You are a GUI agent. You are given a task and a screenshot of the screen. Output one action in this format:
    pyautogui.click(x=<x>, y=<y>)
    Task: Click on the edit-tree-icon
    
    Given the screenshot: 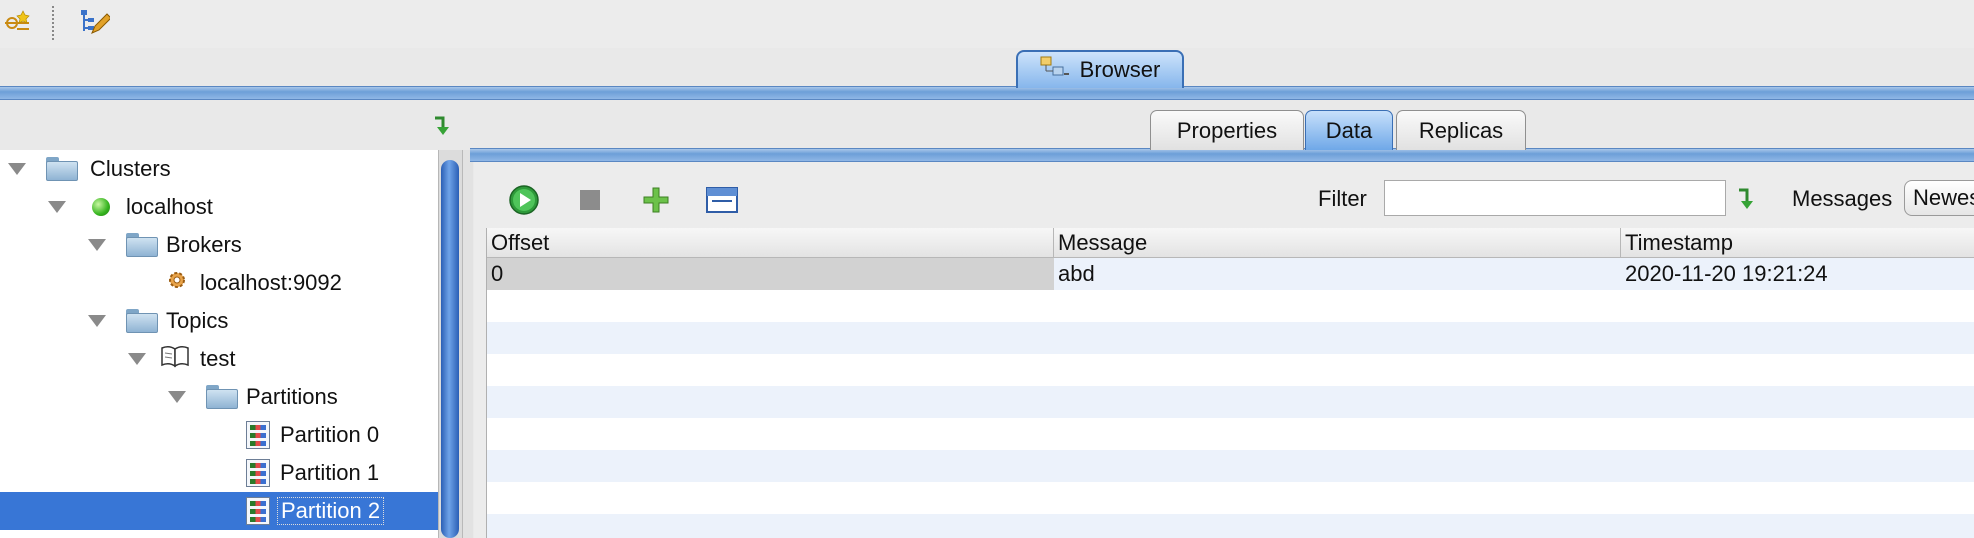 What is the action you would take?
    pyautogui.click(x=94, y=22)
    